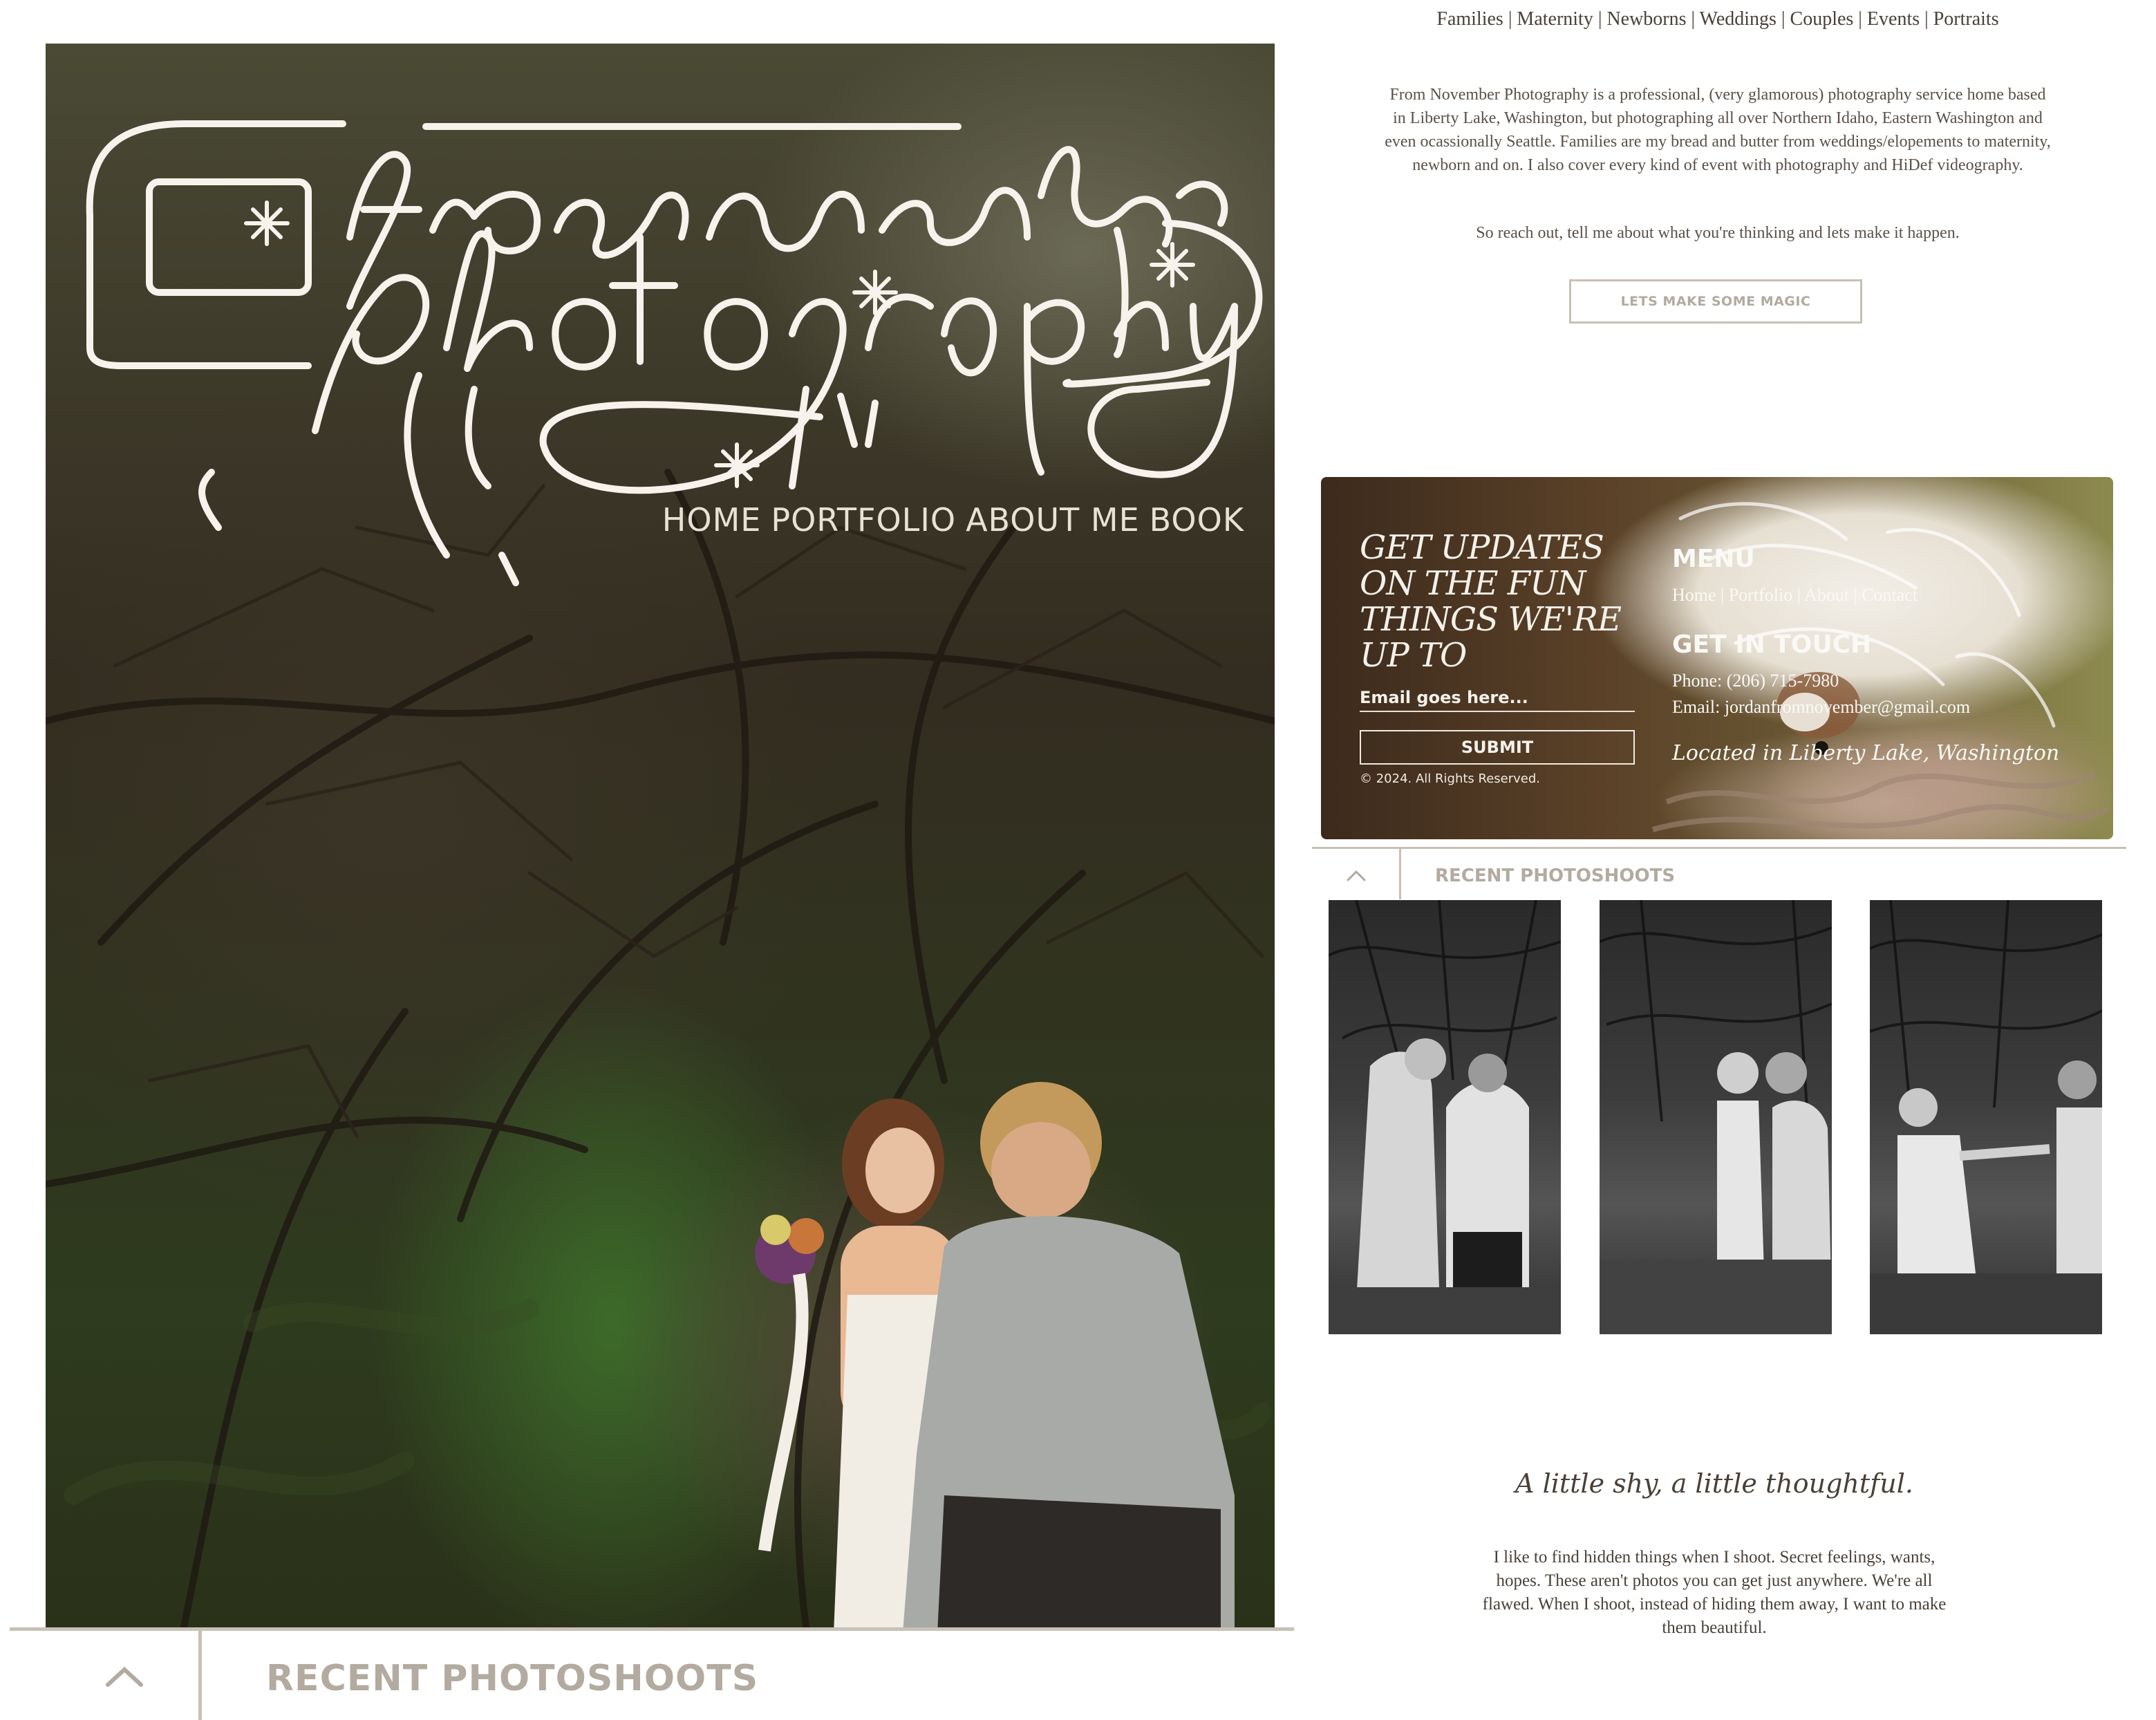  What do you see at coordinates (200, 1674) in the screenshot?
I see `vertical-divider` at bounding box center [200, 1674].